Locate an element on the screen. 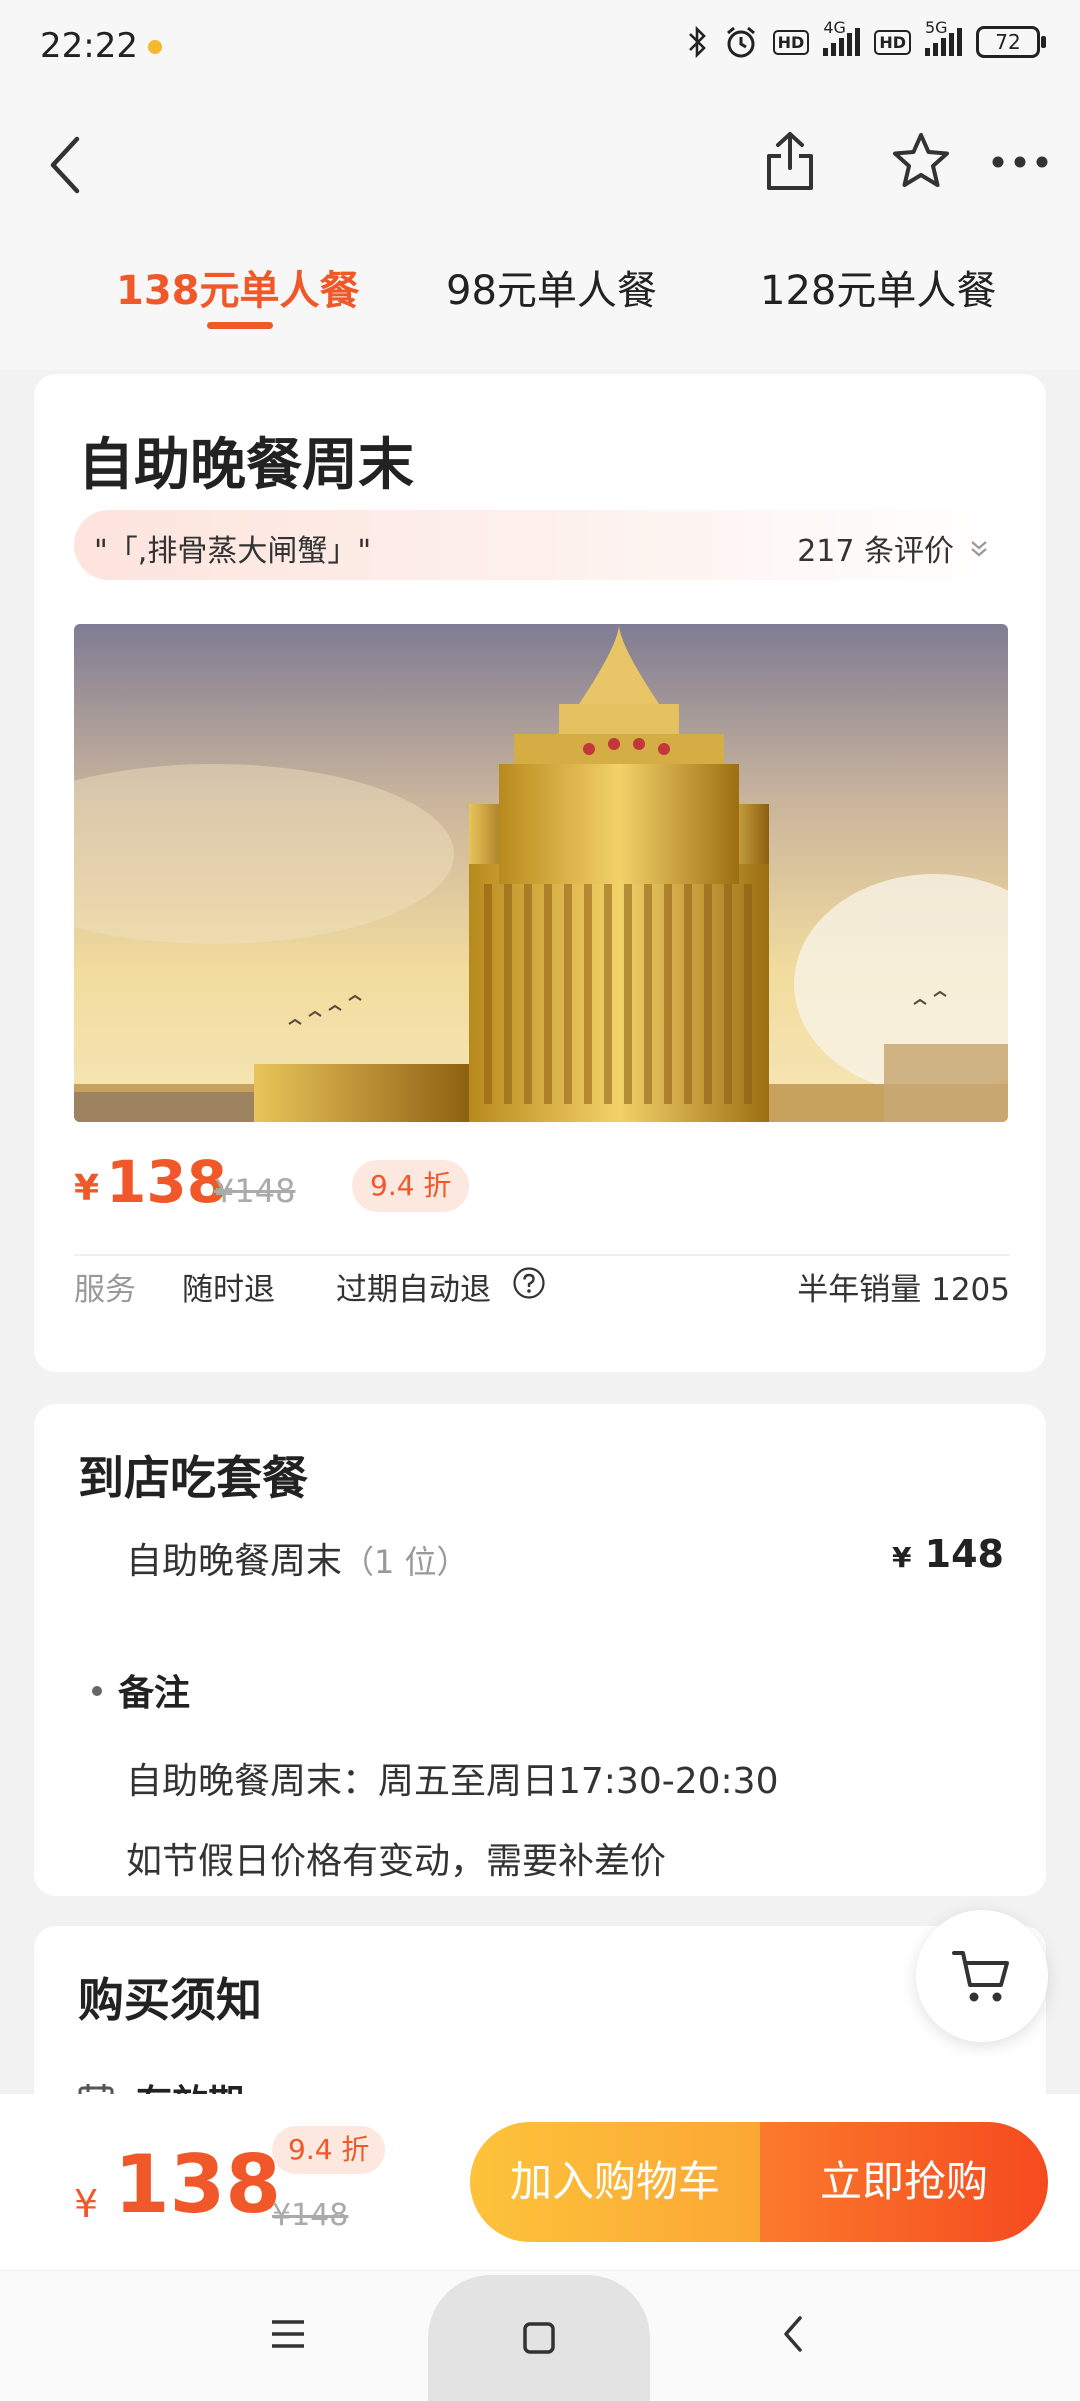 The height and width of the screenshot is (2401, 1080). status-icons: HD 4G HD 5G 72 is located at coordinates (866, 39).